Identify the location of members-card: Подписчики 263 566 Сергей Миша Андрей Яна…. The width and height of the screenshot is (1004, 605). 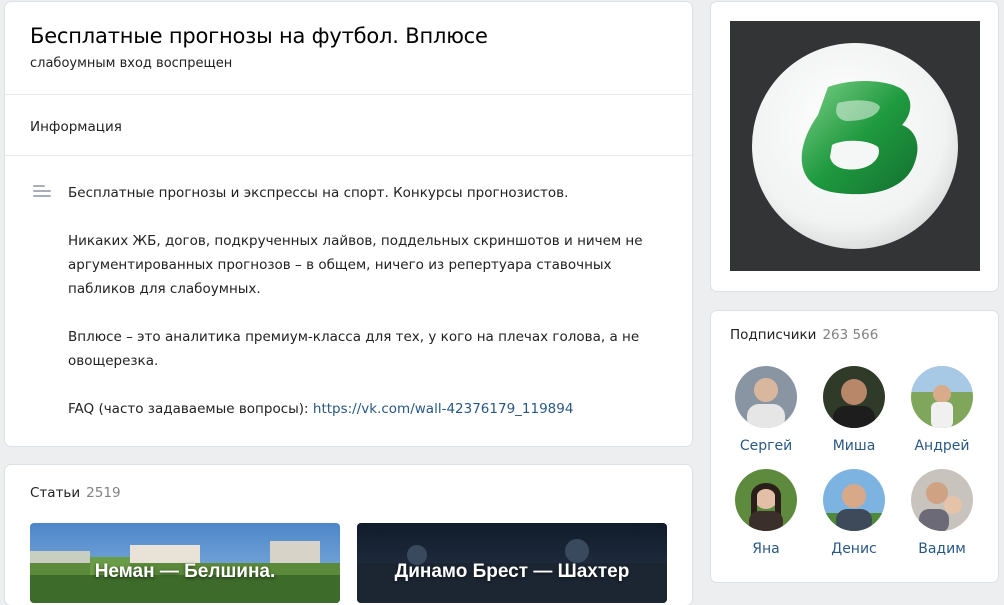
(854, 446).